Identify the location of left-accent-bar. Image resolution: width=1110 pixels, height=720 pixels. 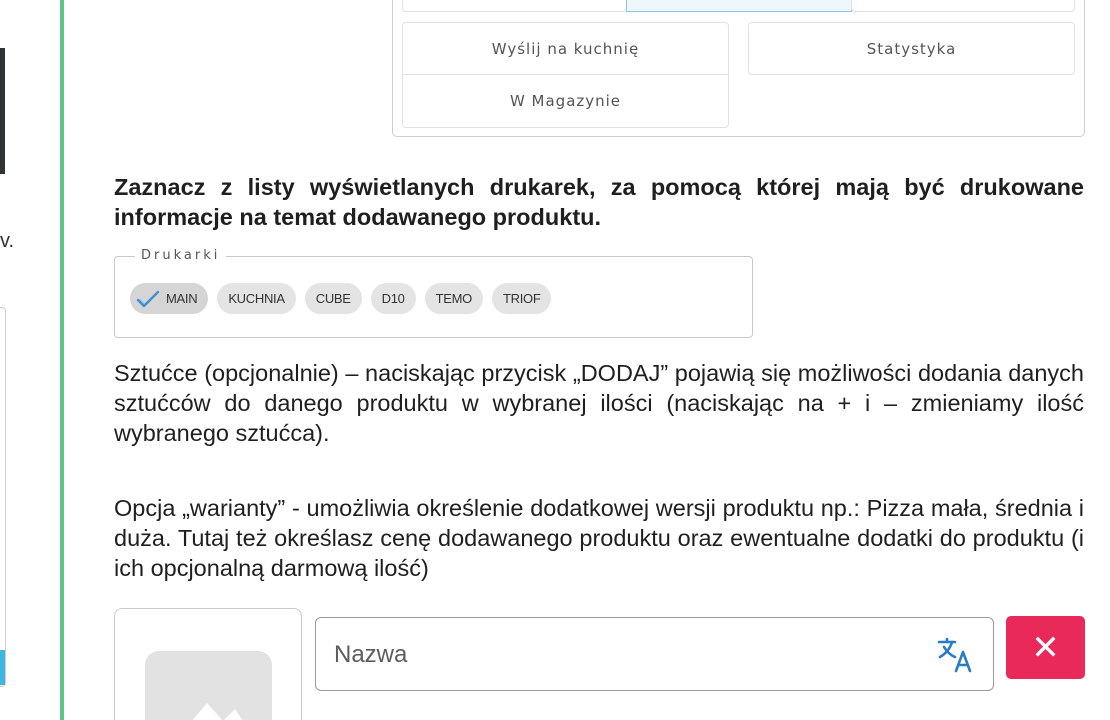
(2, 667).